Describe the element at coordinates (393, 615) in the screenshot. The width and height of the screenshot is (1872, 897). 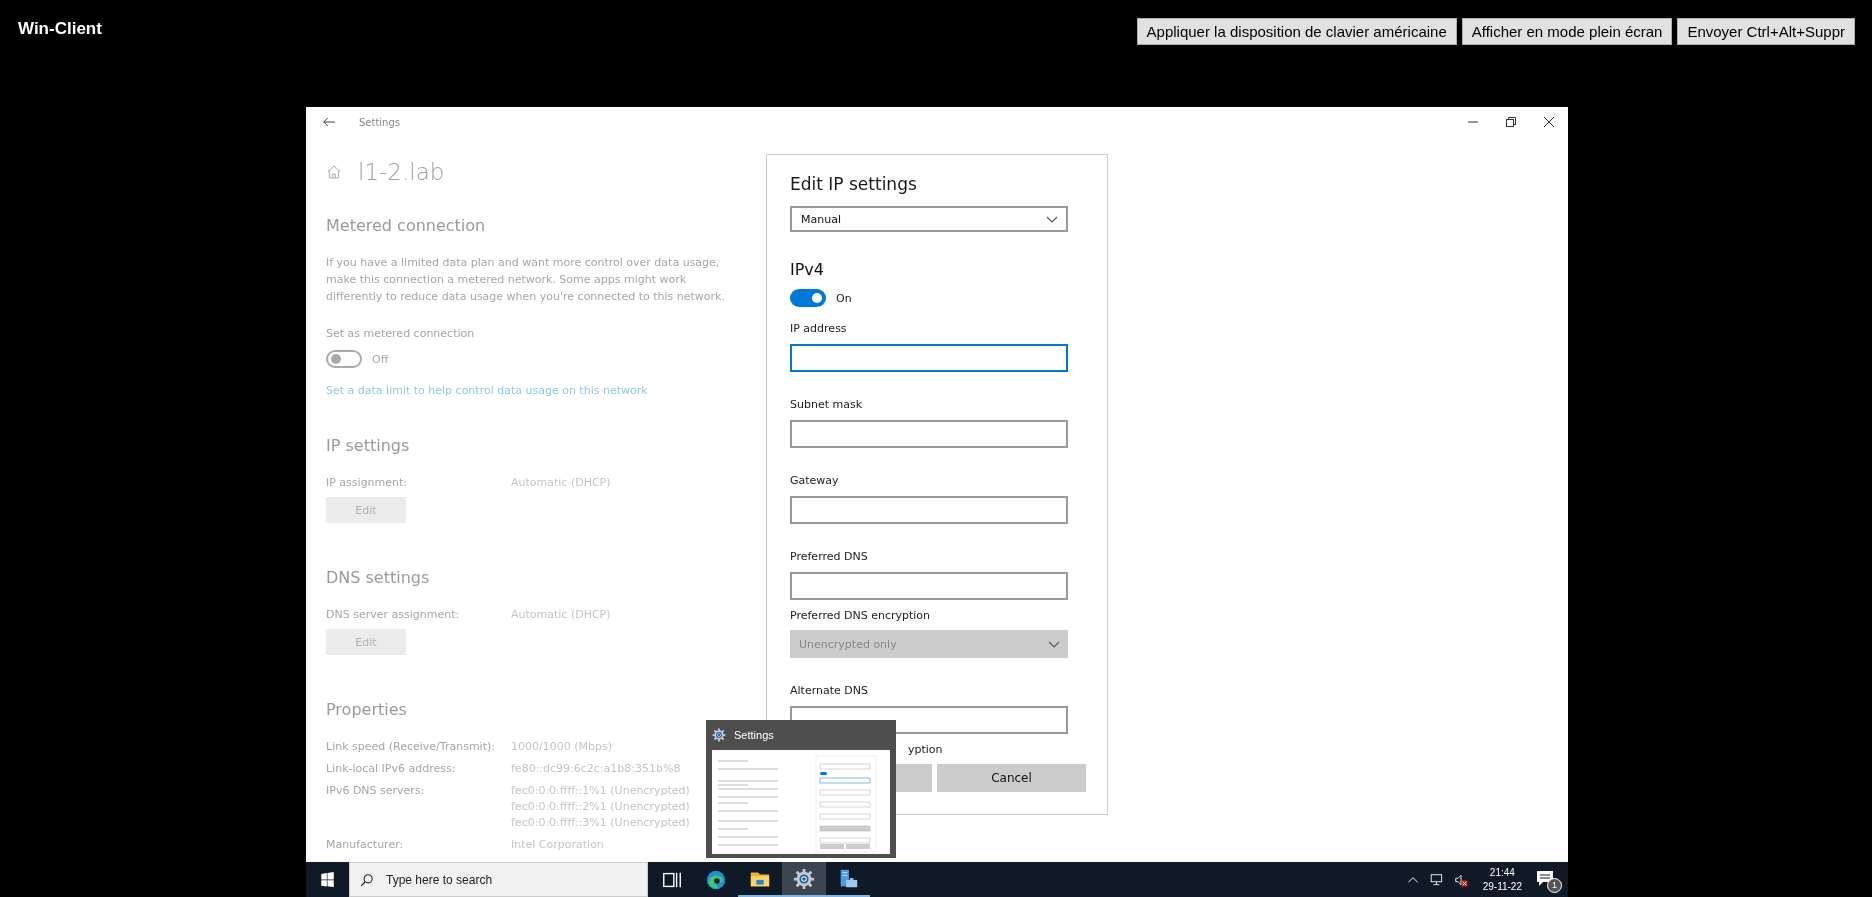
I see `property-label: DNS server assignment:` at that location.